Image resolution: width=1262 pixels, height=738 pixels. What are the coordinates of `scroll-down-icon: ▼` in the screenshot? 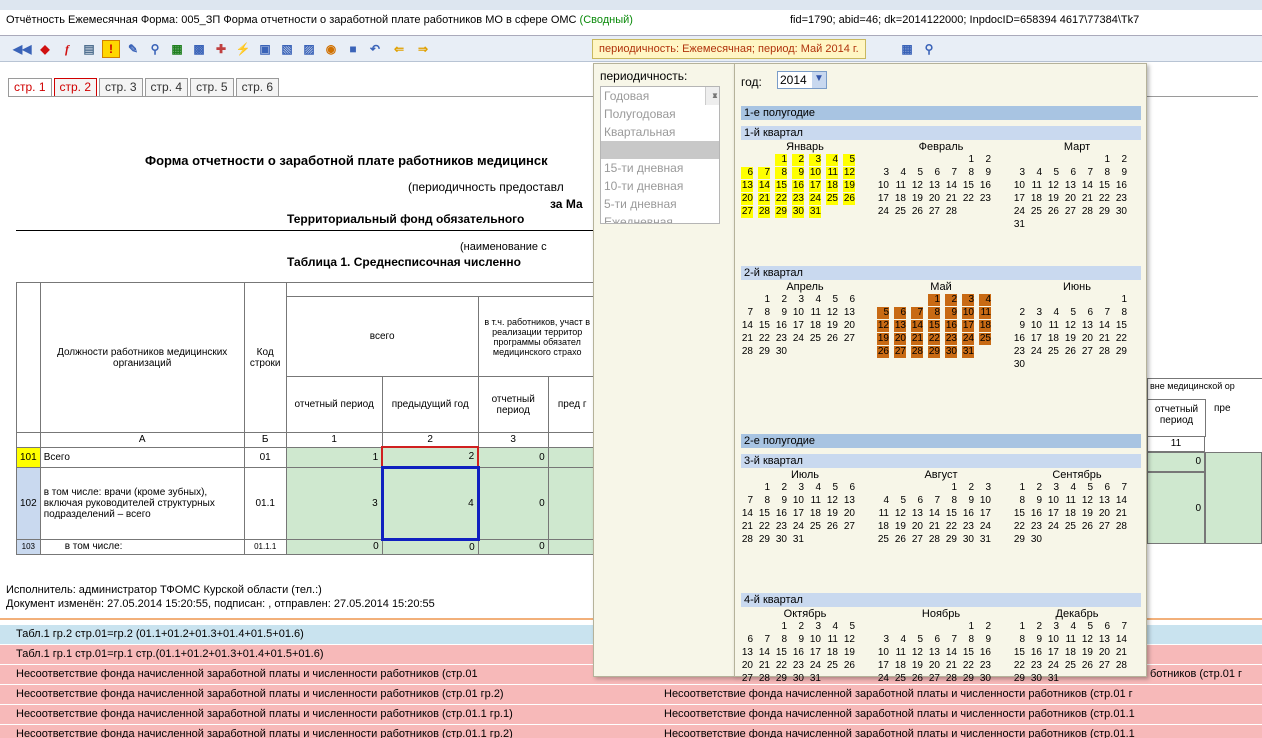 It's located at (713, 96).